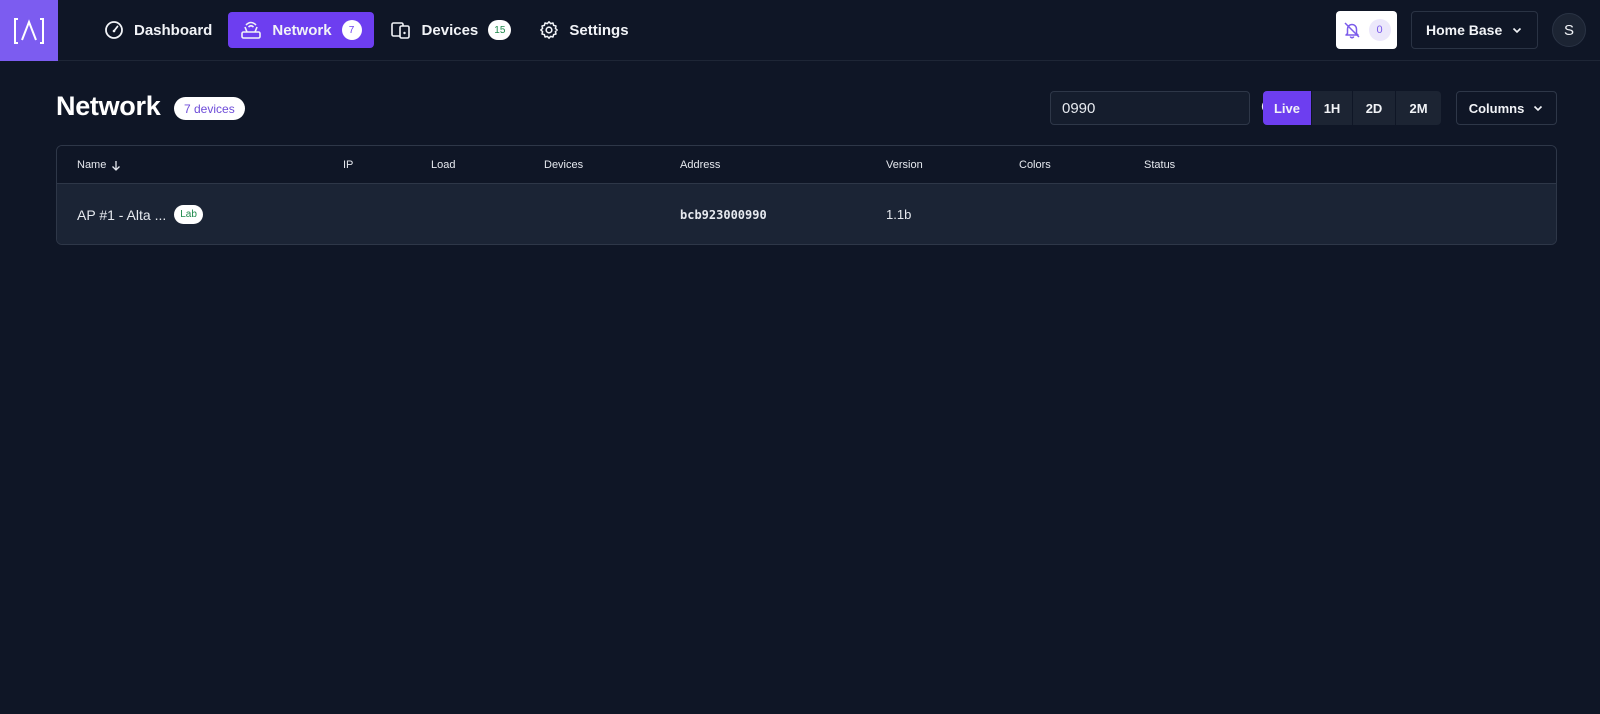  Describe the element at coordinates (1035, 165) in the screenshot. I see `column-header-colors: Colors` at that location.